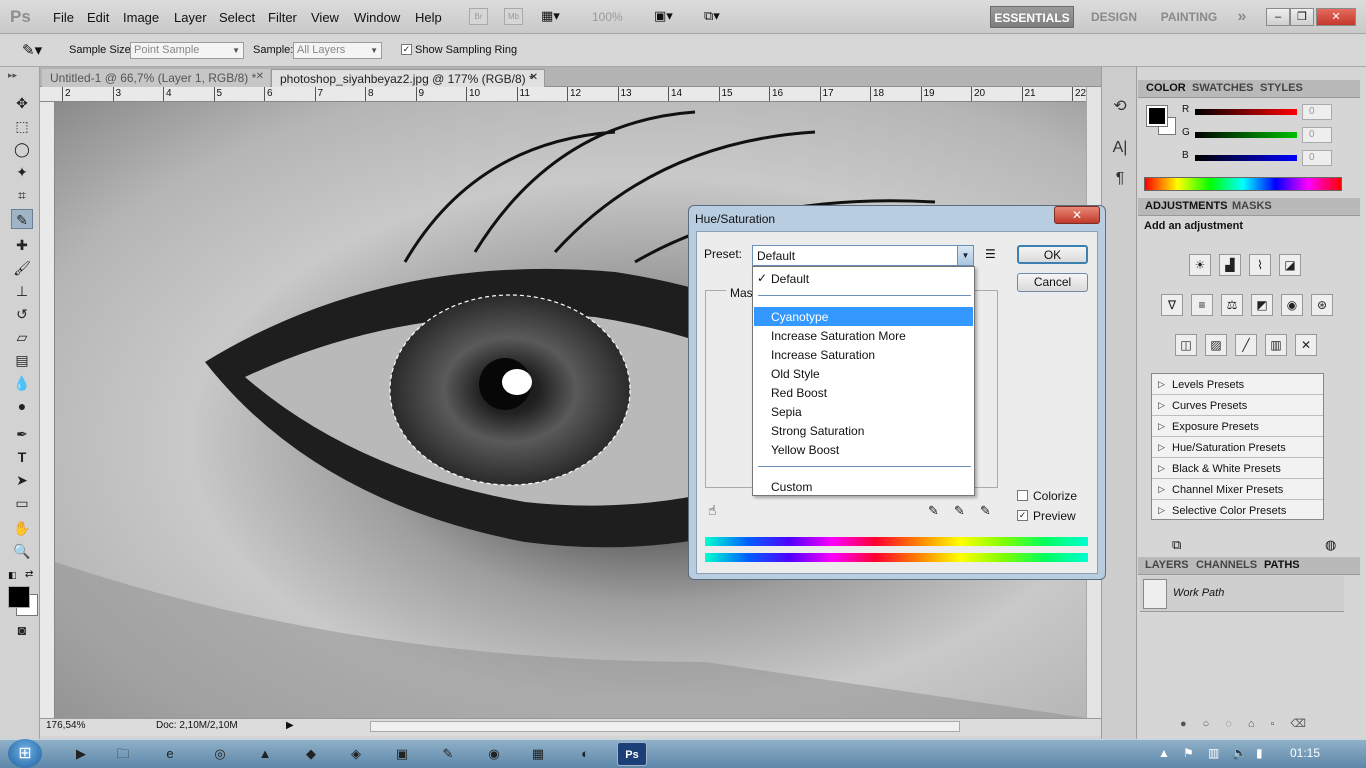  I want to click on type-tool-icon: T, so click(22, 457).